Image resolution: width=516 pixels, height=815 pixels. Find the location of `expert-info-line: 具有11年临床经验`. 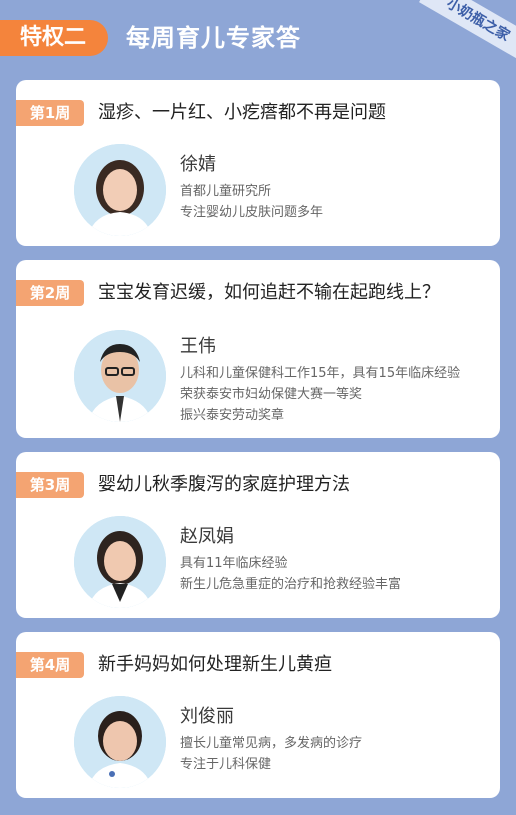

expert-info-line: 具有11年临床经验 is located at coordinates (234, 563).